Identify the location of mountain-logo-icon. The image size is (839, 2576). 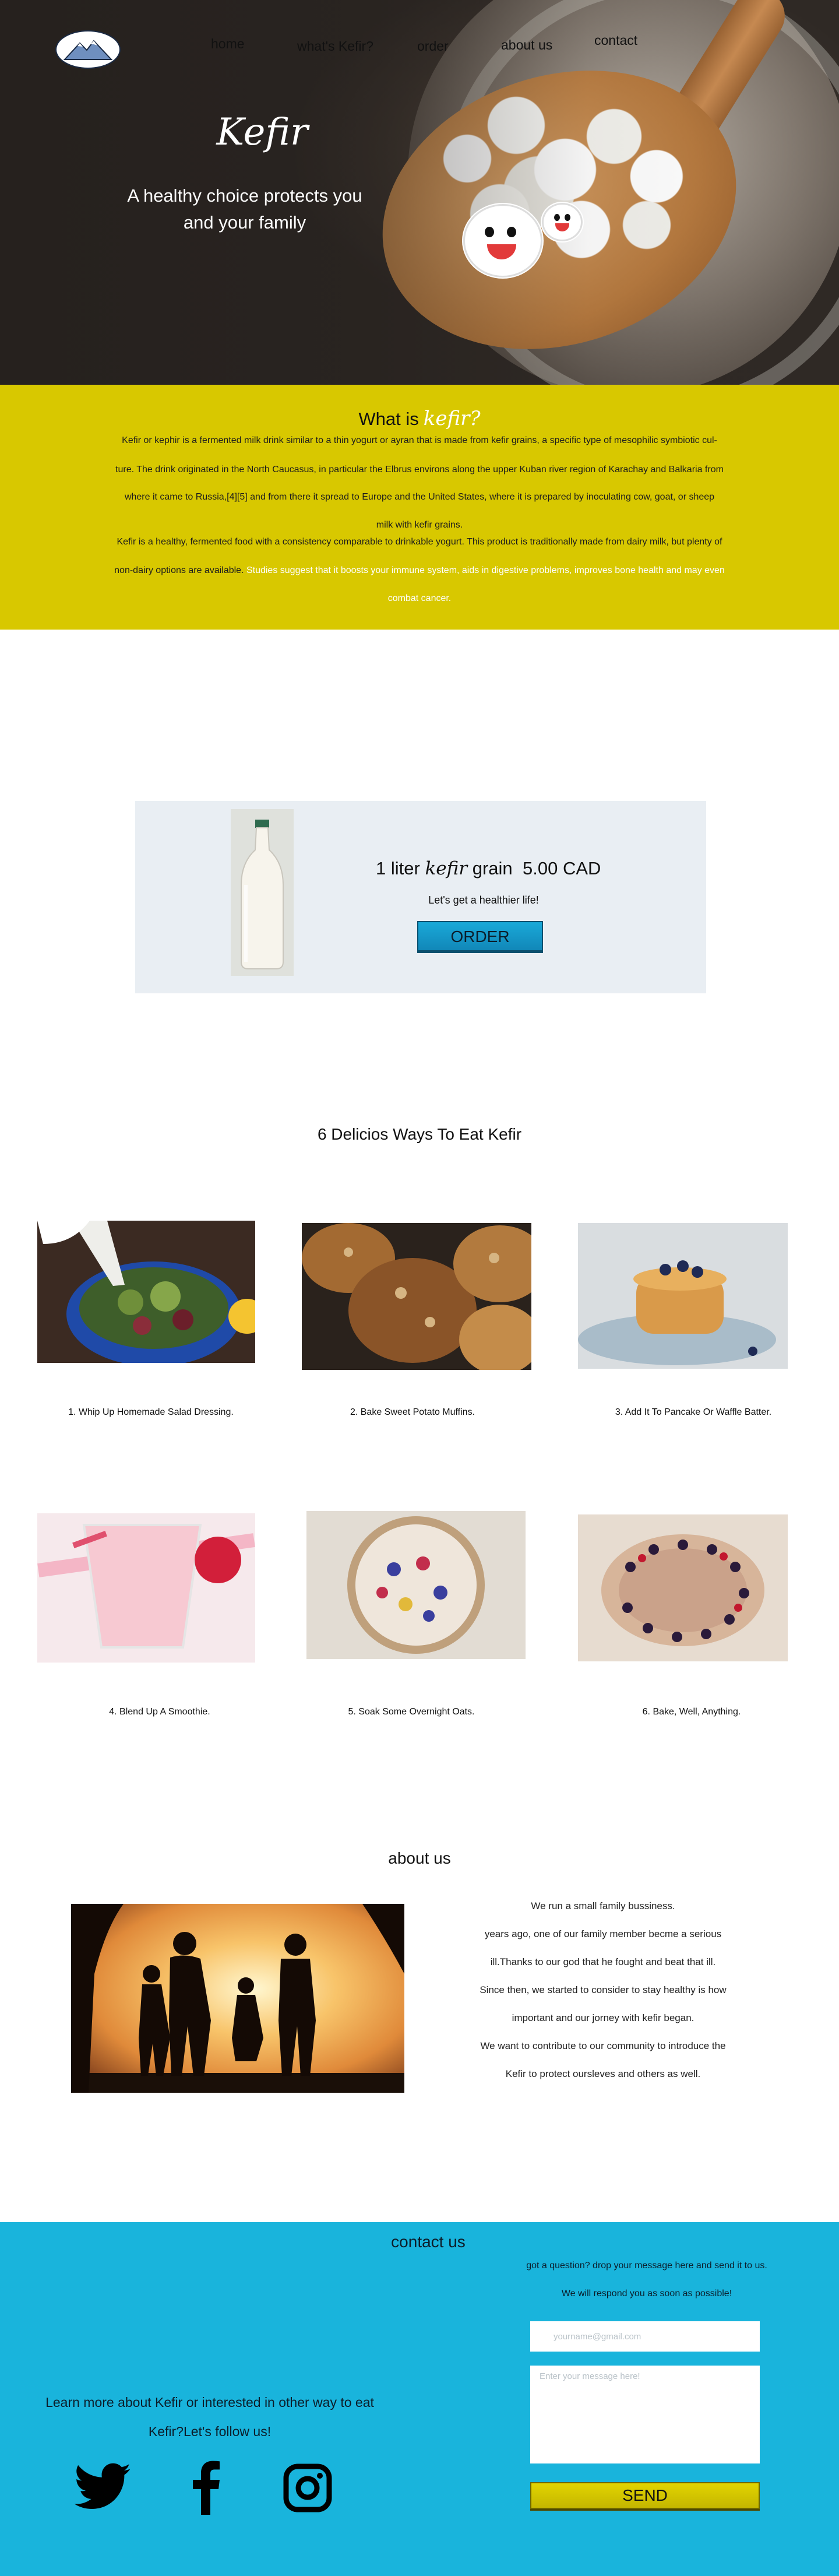
(88, 49).